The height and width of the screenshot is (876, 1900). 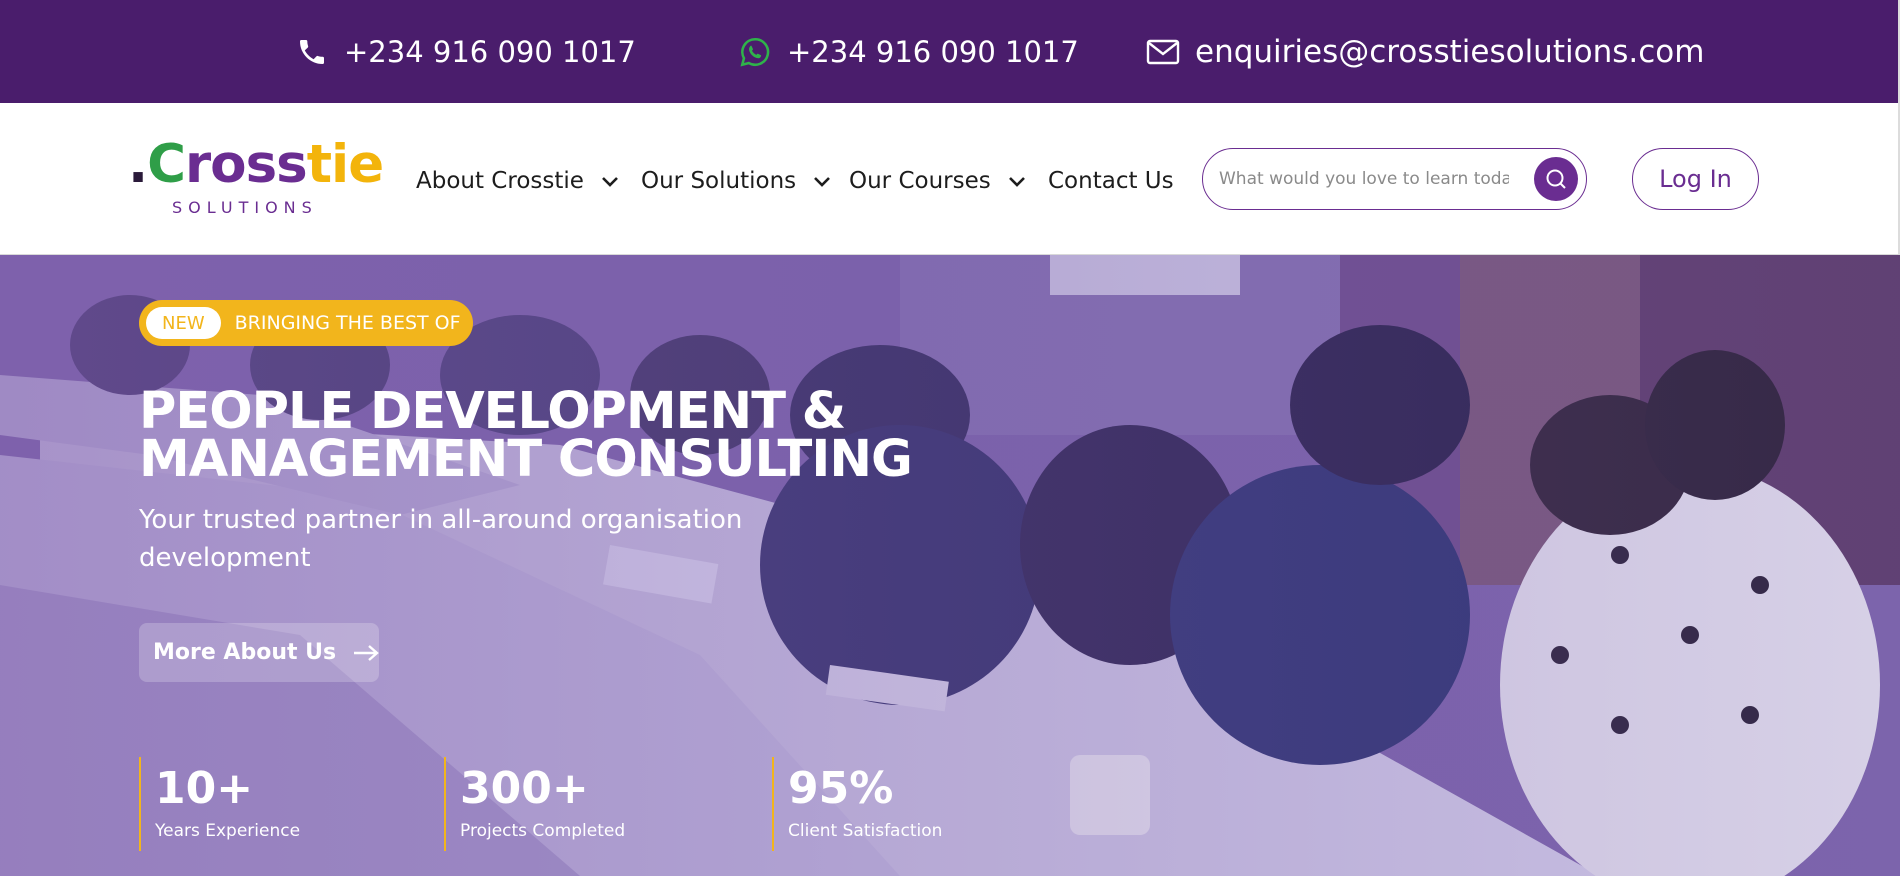 What do you see at coordinates (245, 207) in the screenshot?
I see `logo-subtitle: SOLUTIONS` at bounding box center [245, 207].